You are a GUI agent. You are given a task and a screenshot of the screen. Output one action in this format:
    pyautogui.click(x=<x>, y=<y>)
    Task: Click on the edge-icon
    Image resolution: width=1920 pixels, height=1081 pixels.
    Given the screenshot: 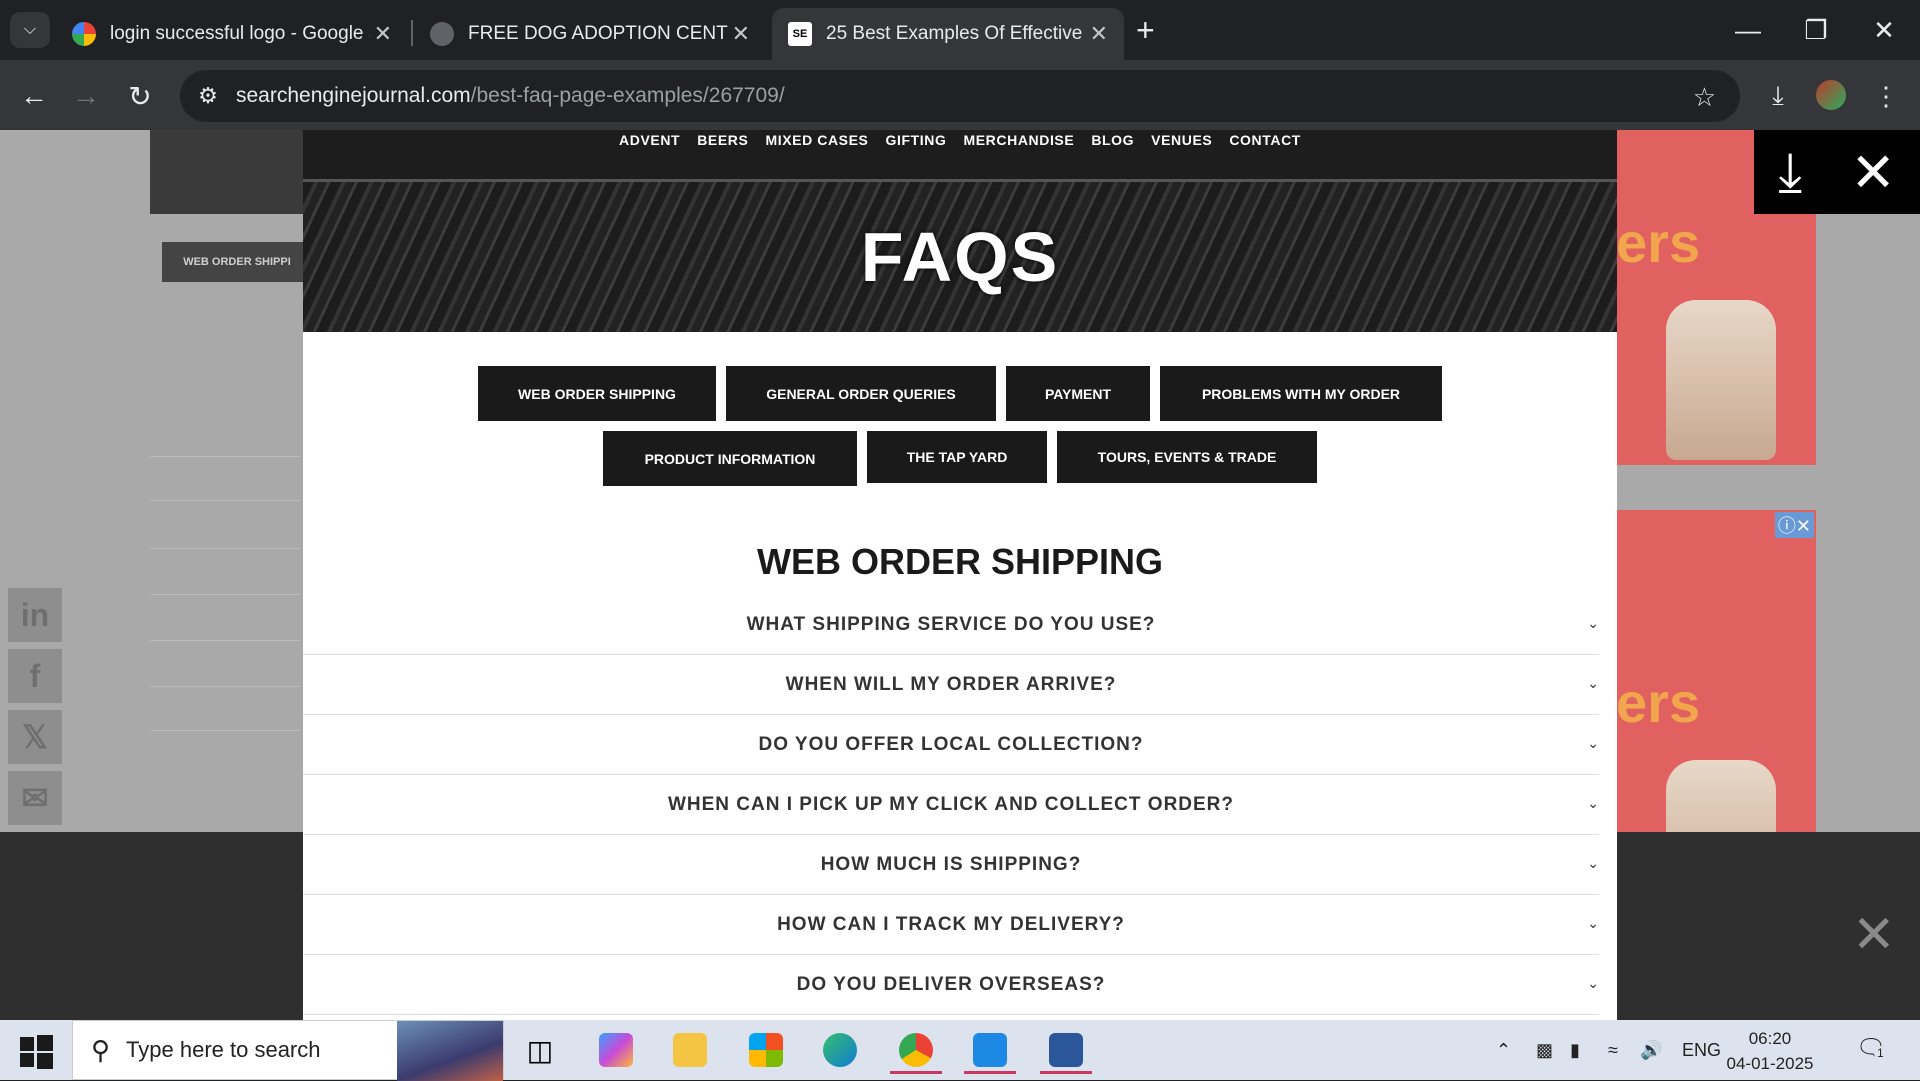 What is the action you would take?
    pyautogui.click(x=840, y=1050)
    